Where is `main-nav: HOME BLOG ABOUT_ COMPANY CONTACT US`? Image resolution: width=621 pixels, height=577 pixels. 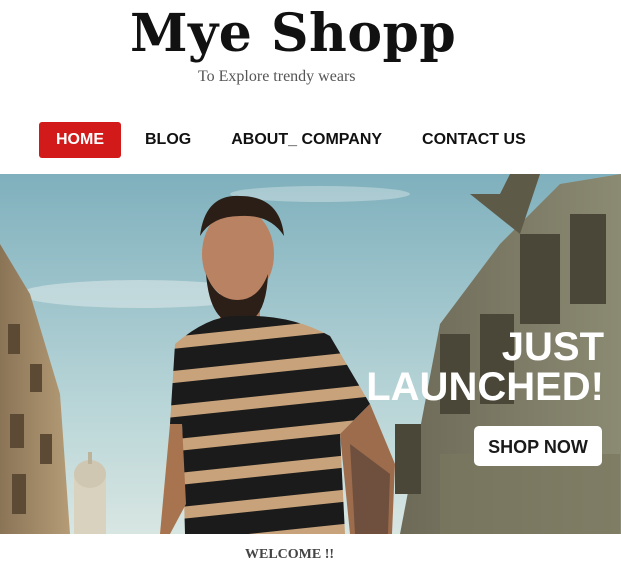
main-nav: HOME BLOG ABOUT_ COMPANY CONTACT US is located at coordinates (290, 140).